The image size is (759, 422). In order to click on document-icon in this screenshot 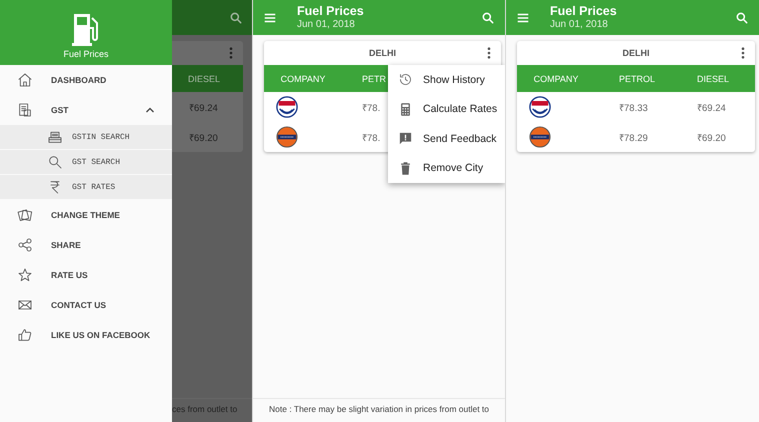, I will do `click(25, 110)`.